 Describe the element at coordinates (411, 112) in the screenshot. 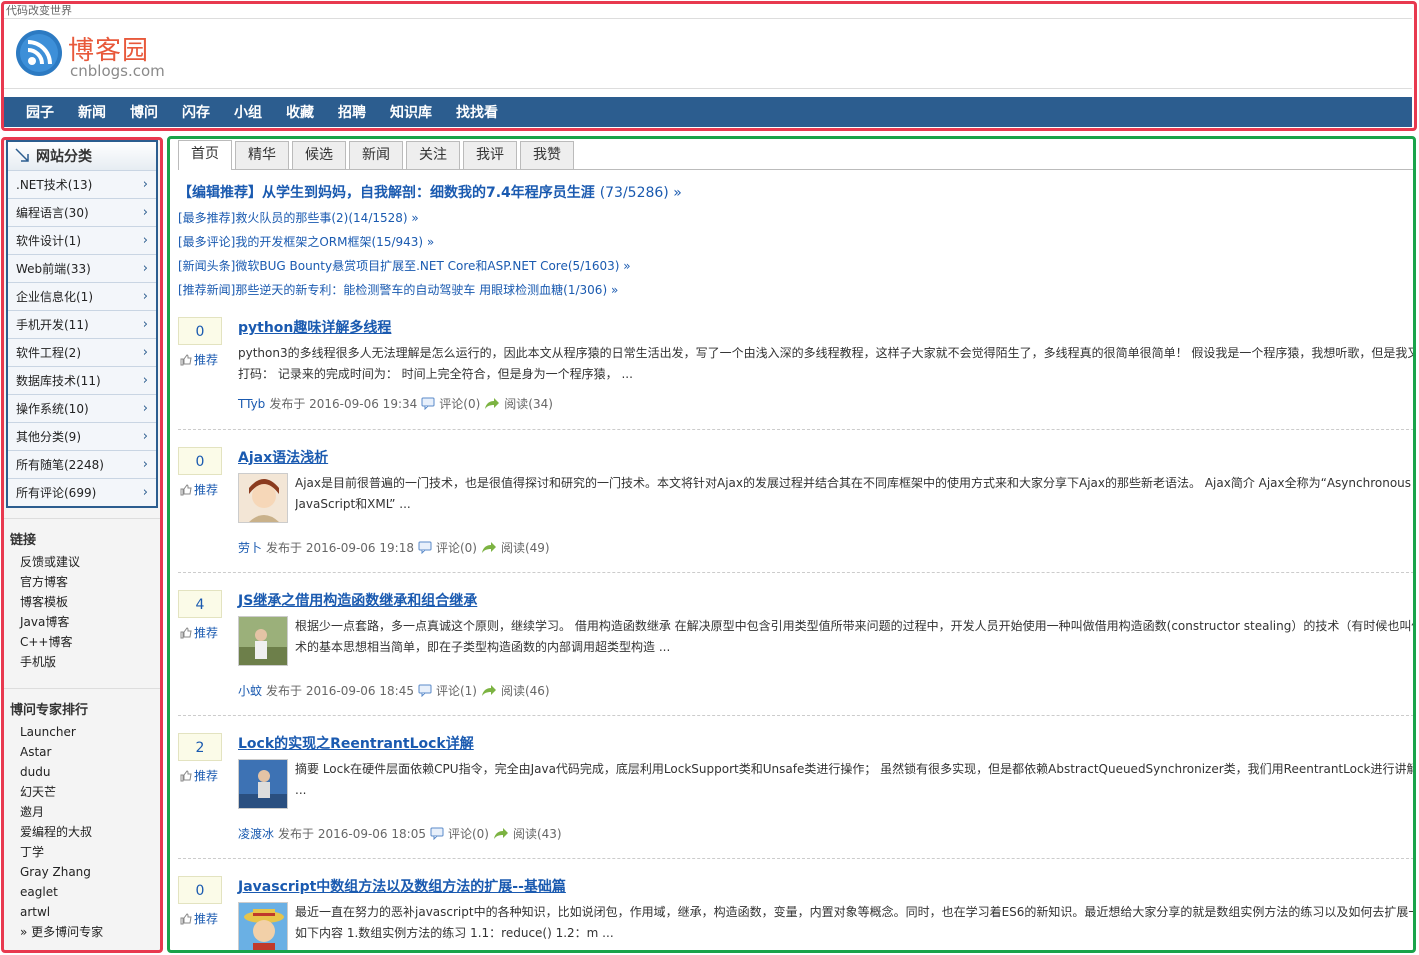

I see `nav-item-knowledge: 知识库` at that location.